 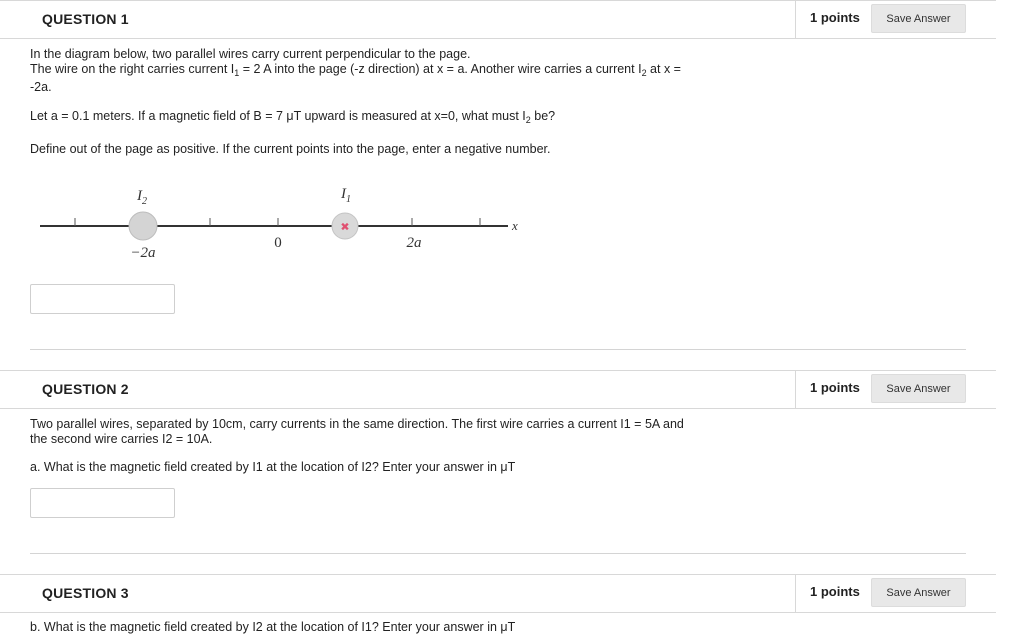 I want to click on question-3-points: 1 points, so click(x=835, y=591).